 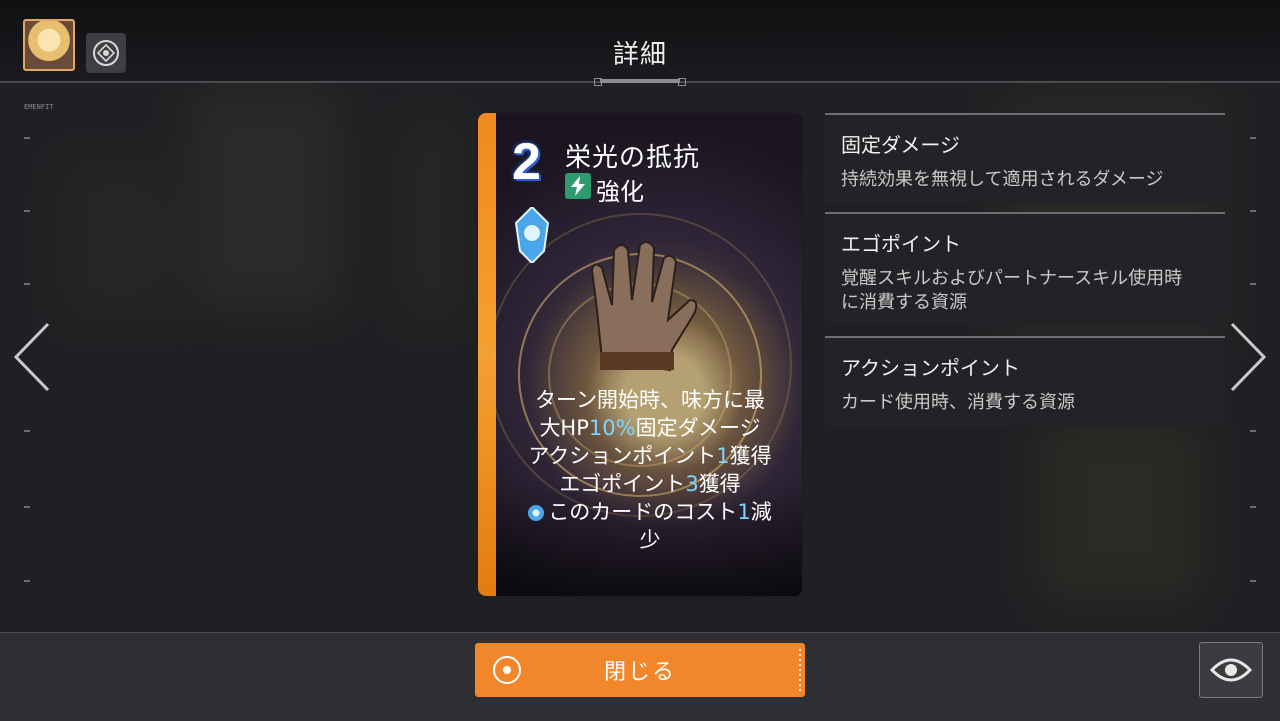 I want to click on card-name: 栄光の抵抗, so click(x=633, y=158).